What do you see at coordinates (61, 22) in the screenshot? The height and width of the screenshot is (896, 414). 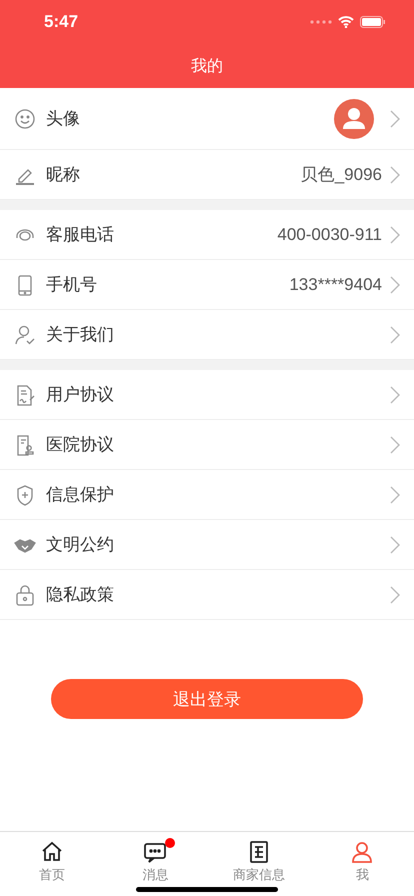 I see `status-time: 5:47` at bounding box center [61, 22].